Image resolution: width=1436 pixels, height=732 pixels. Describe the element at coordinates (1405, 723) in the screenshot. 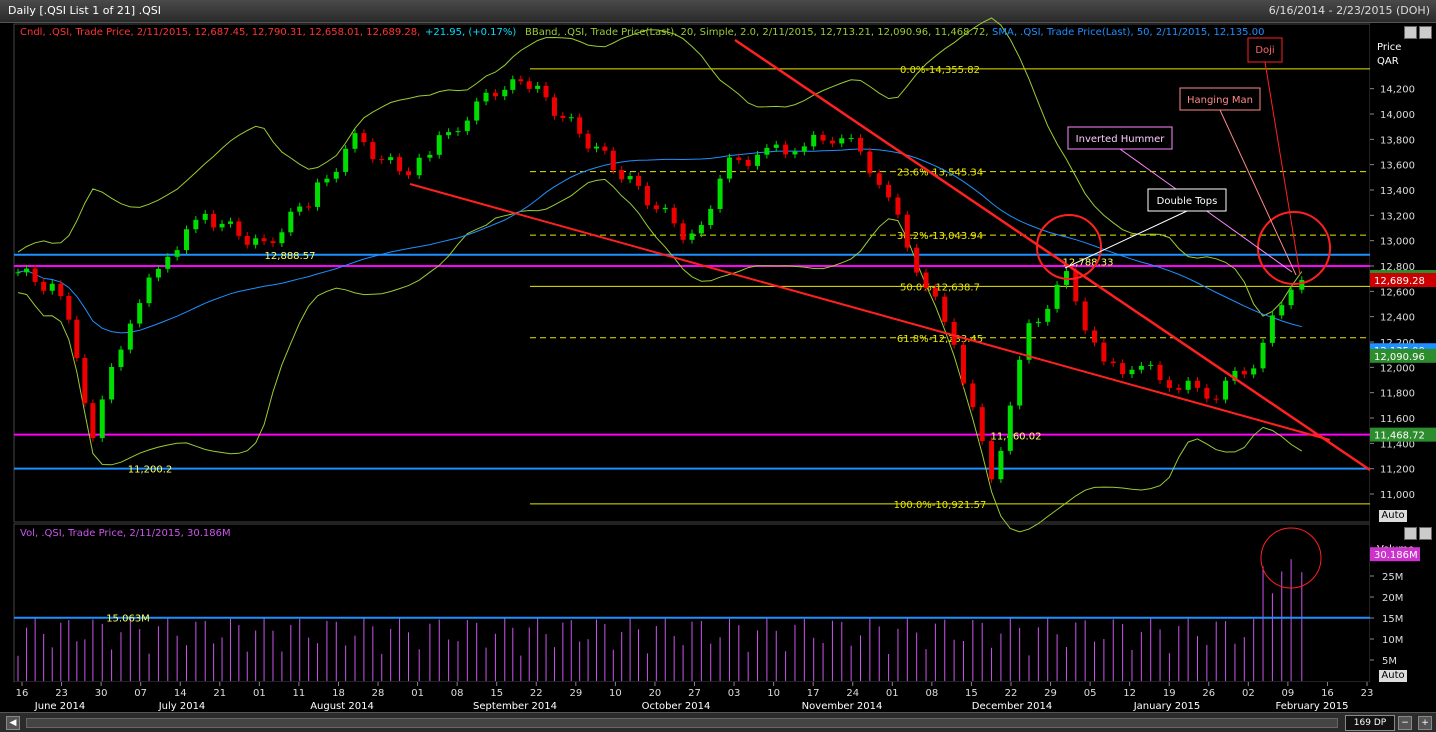

I see `zoom-out-icon: −` at that location.